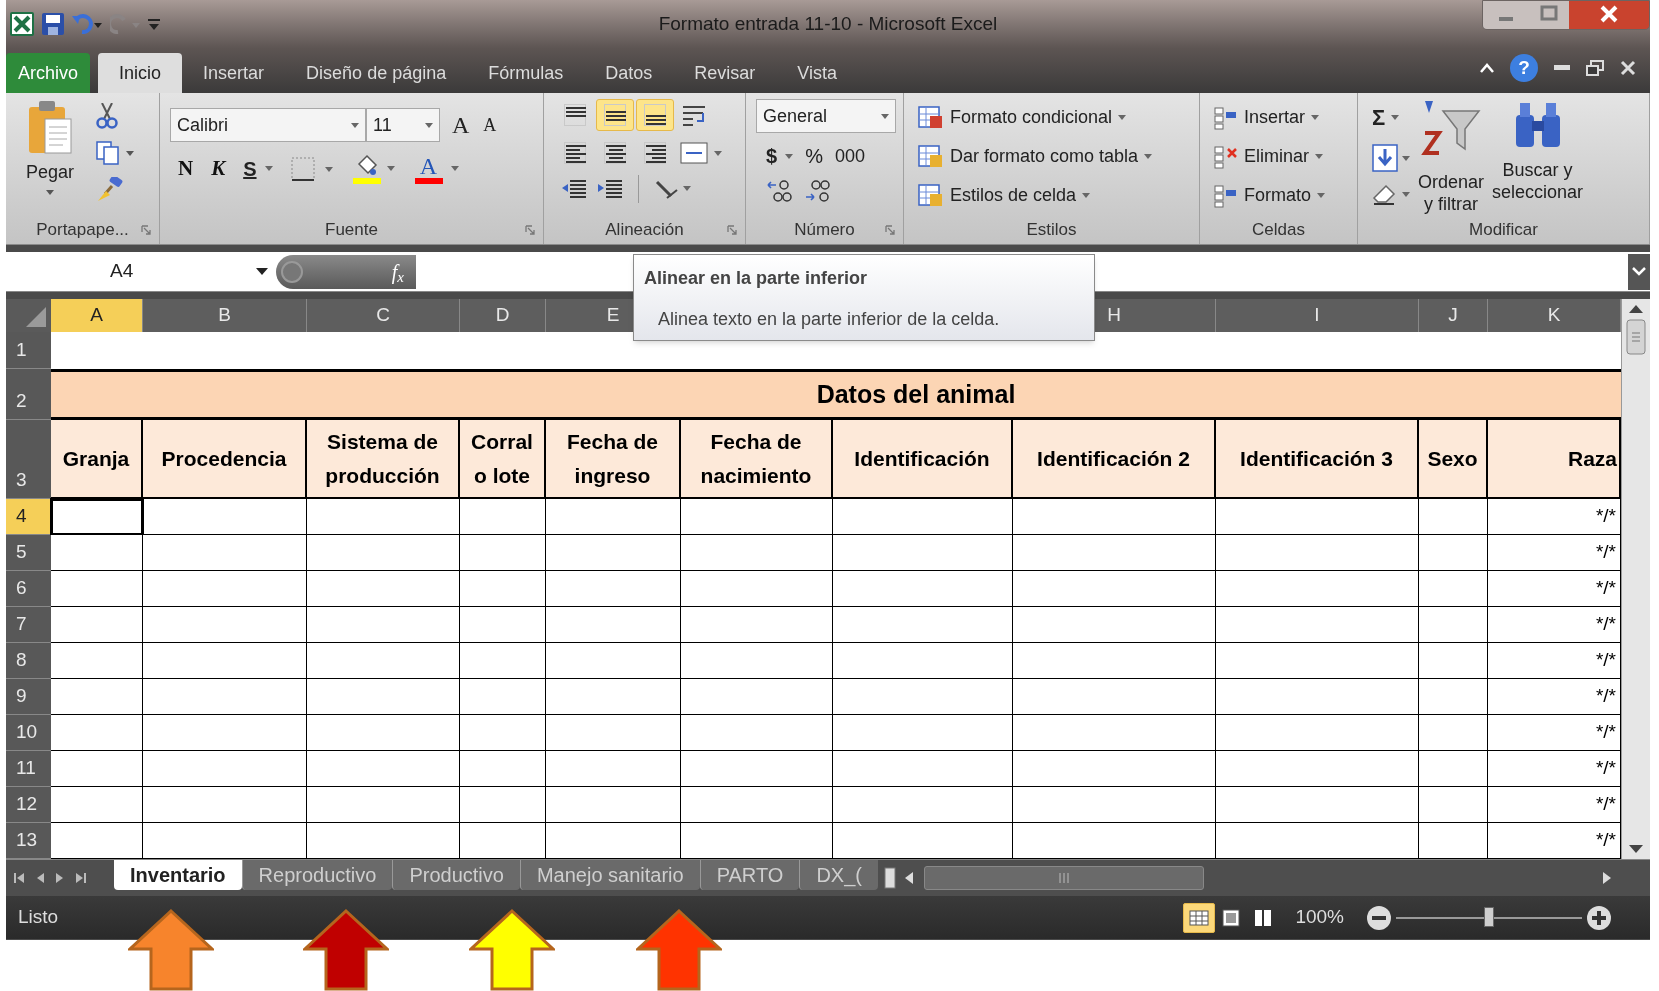 This screenshot has width=1659, height=991. I want to click on font-color-button: A, so click(428, 168).